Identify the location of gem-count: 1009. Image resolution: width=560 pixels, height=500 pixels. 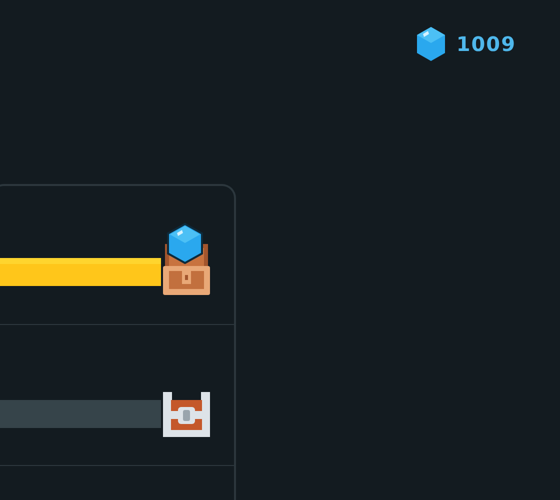
(486, 44).